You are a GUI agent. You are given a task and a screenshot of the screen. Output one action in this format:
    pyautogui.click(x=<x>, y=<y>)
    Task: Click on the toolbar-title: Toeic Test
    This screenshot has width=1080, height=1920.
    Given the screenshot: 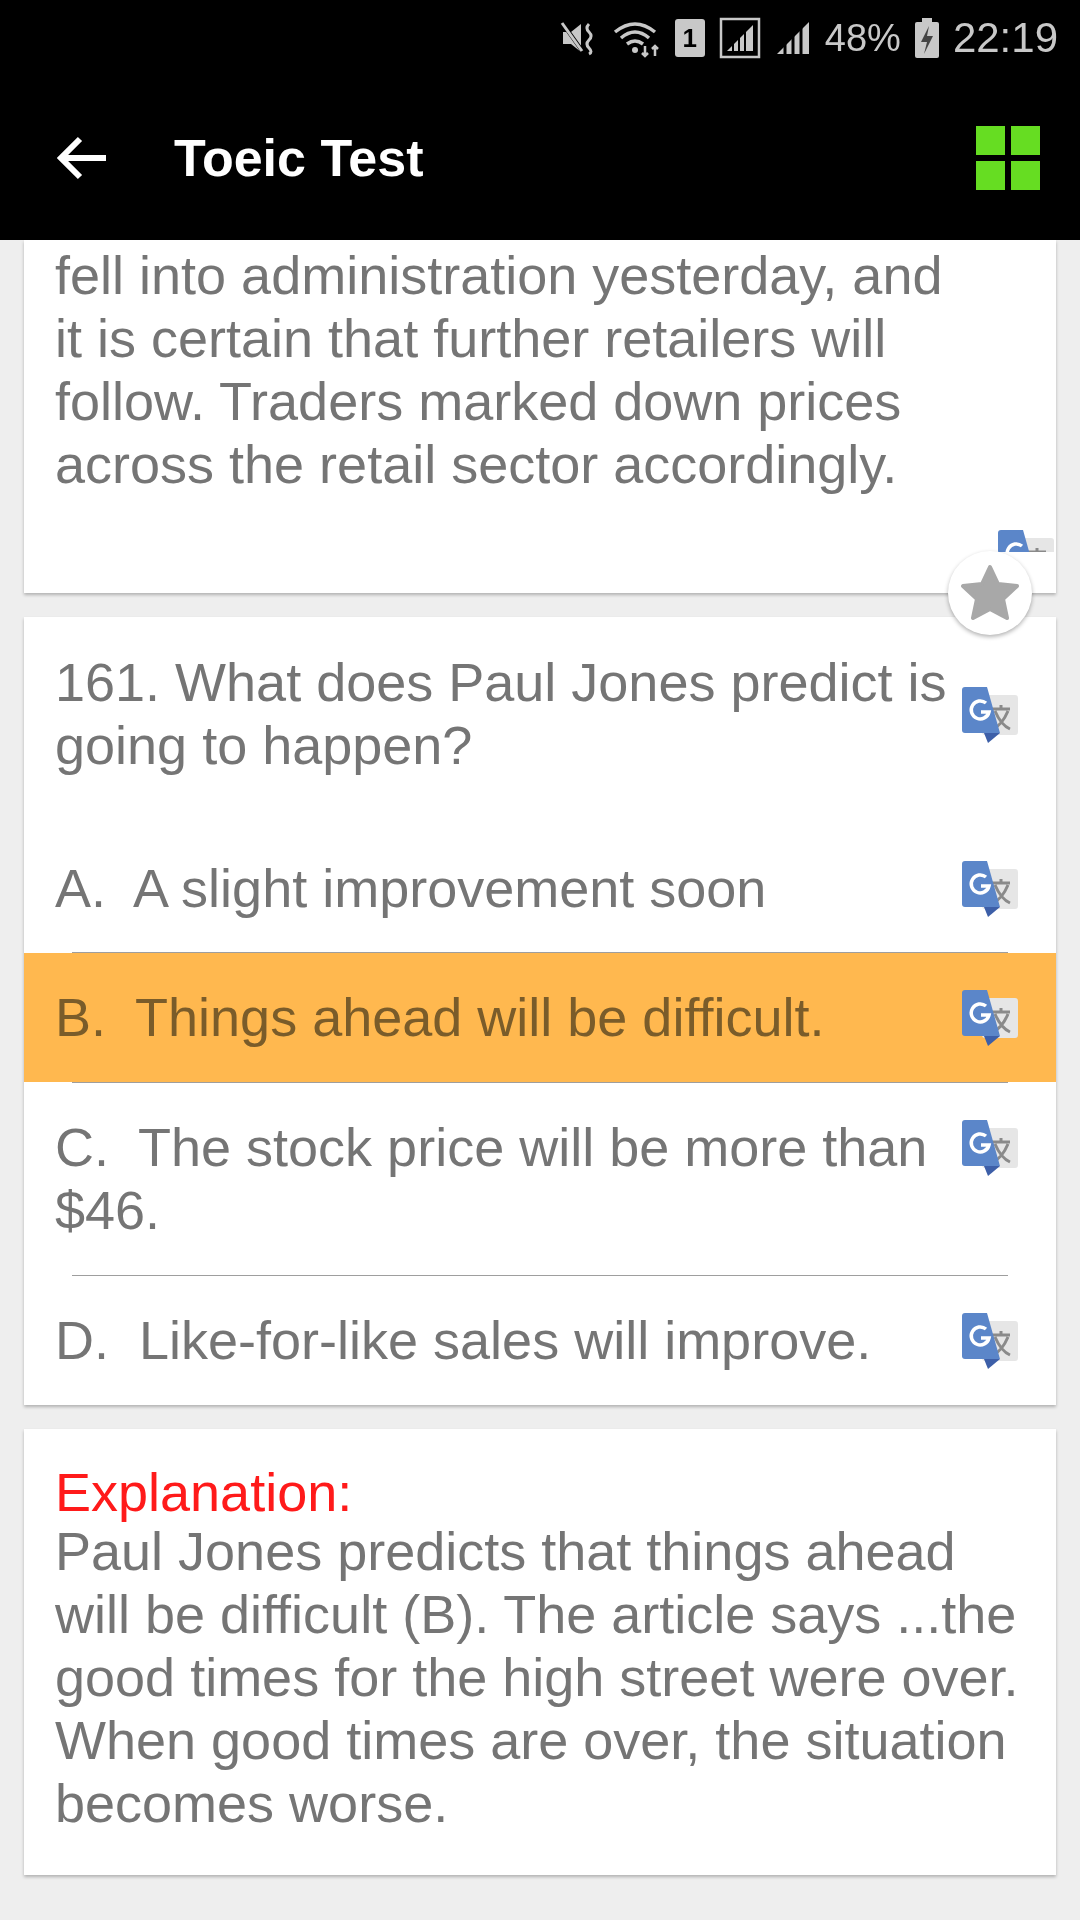 What is the action you would take?
    pyautogui.click(x=299, y=158)
    